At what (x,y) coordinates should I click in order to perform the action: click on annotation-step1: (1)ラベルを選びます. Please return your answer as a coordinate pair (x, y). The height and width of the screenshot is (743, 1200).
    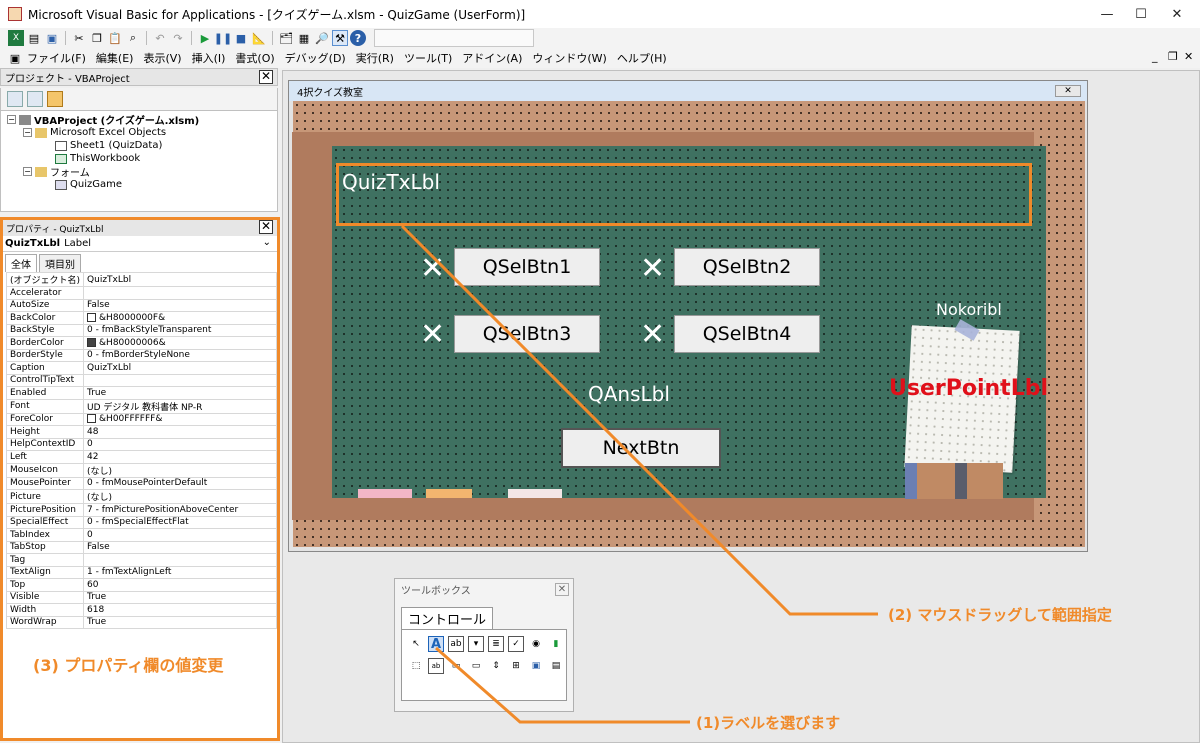
    Looking at the image, I should click on (768, 723).